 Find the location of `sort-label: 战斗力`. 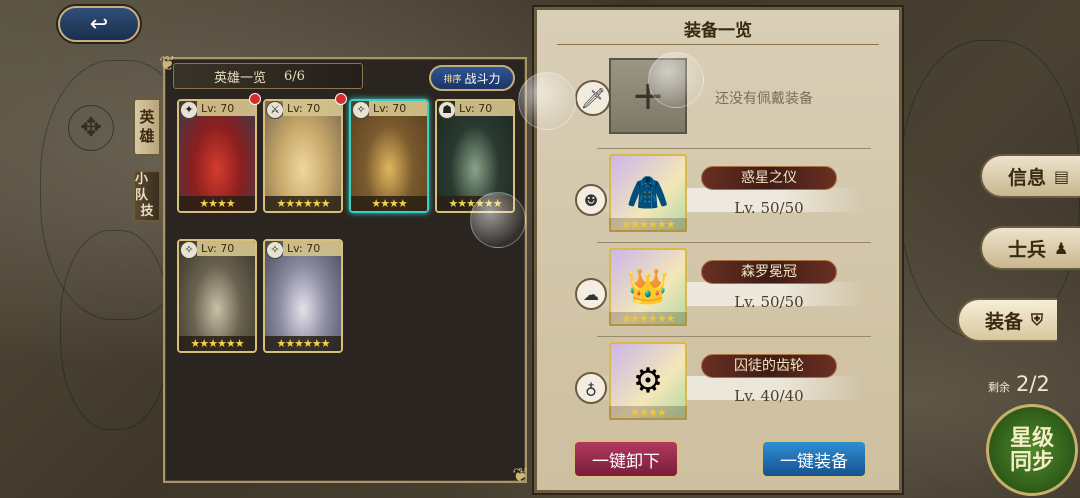

sort-label: 战斗力 is located at coordinates (482, 78).